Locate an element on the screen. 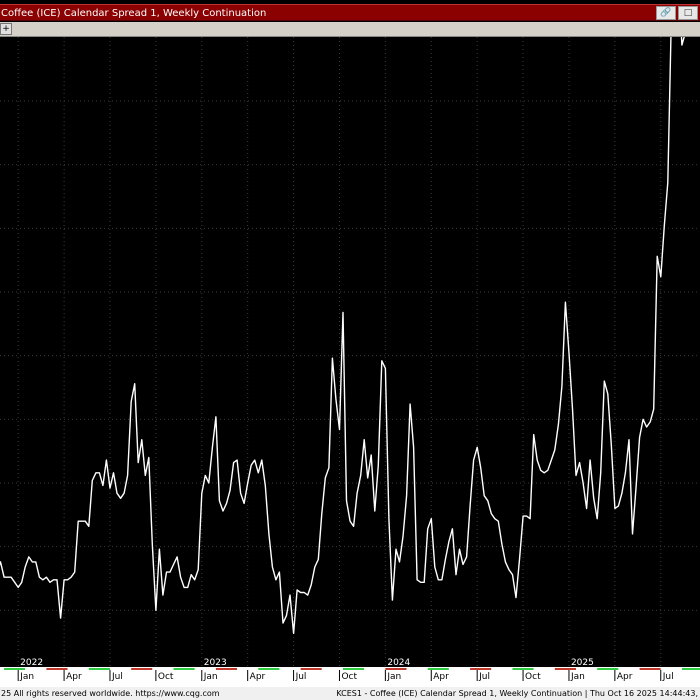  x-axis-year-label: 2023 is located at coordinates (215, 663).